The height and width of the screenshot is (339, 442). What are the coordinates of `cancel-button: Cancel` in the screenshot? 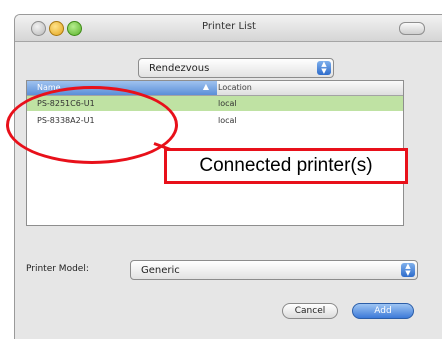 It's located at (310, 311).